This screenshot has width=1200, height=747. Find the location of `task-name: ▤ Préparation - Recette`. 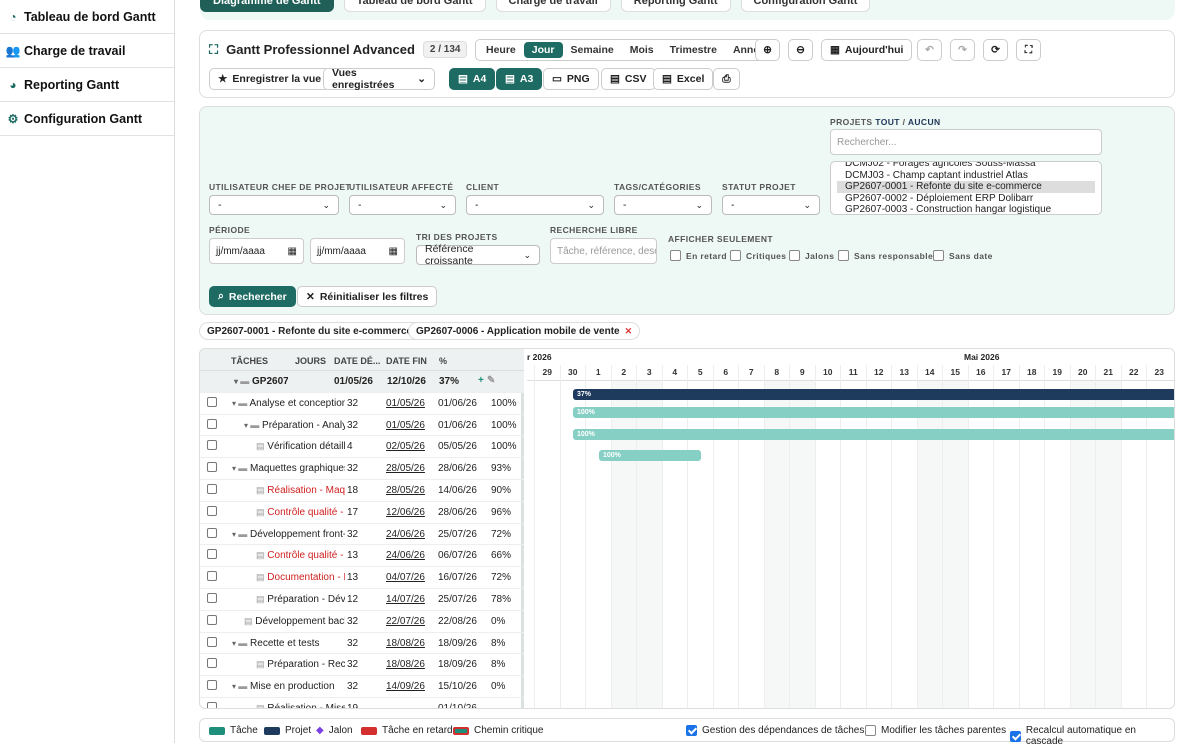

task-name: ▤ Préparation - Recette is located at coordinates (300, 664).